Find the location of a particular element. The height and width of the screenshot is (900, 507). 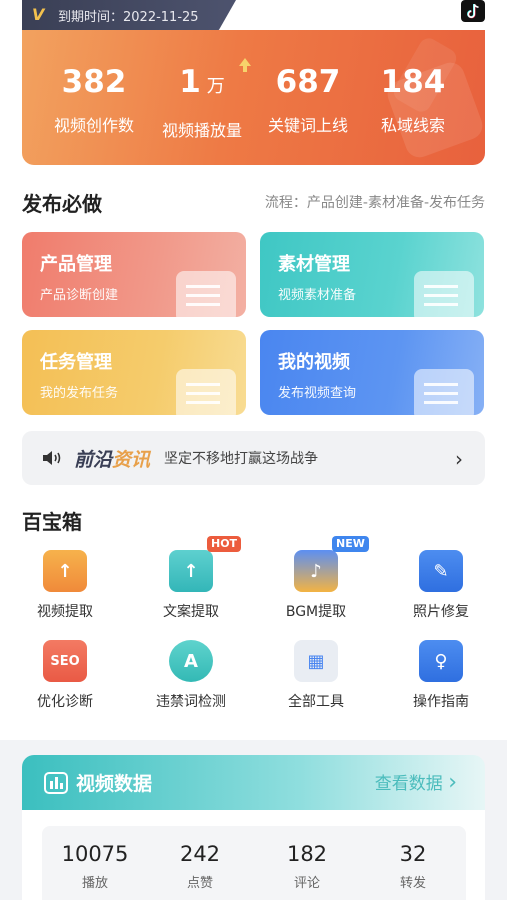

music-note-icon: ♪ NEW is located at coordinates (331, 564).